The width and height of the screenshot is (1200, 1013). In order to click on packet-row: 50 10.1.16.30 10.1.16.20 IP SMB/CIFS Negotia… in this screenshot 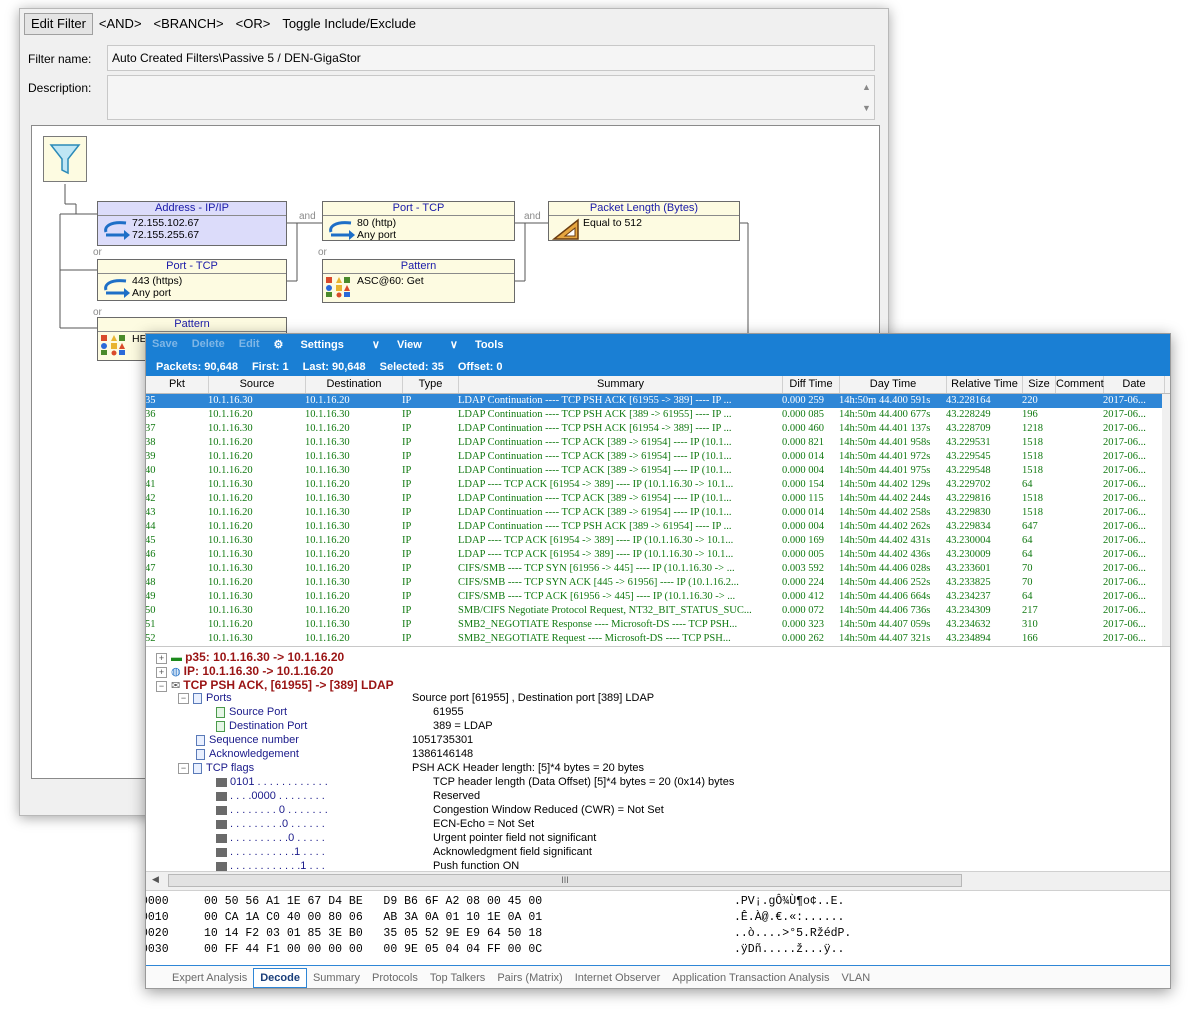, I will do `click(658, 611)`.